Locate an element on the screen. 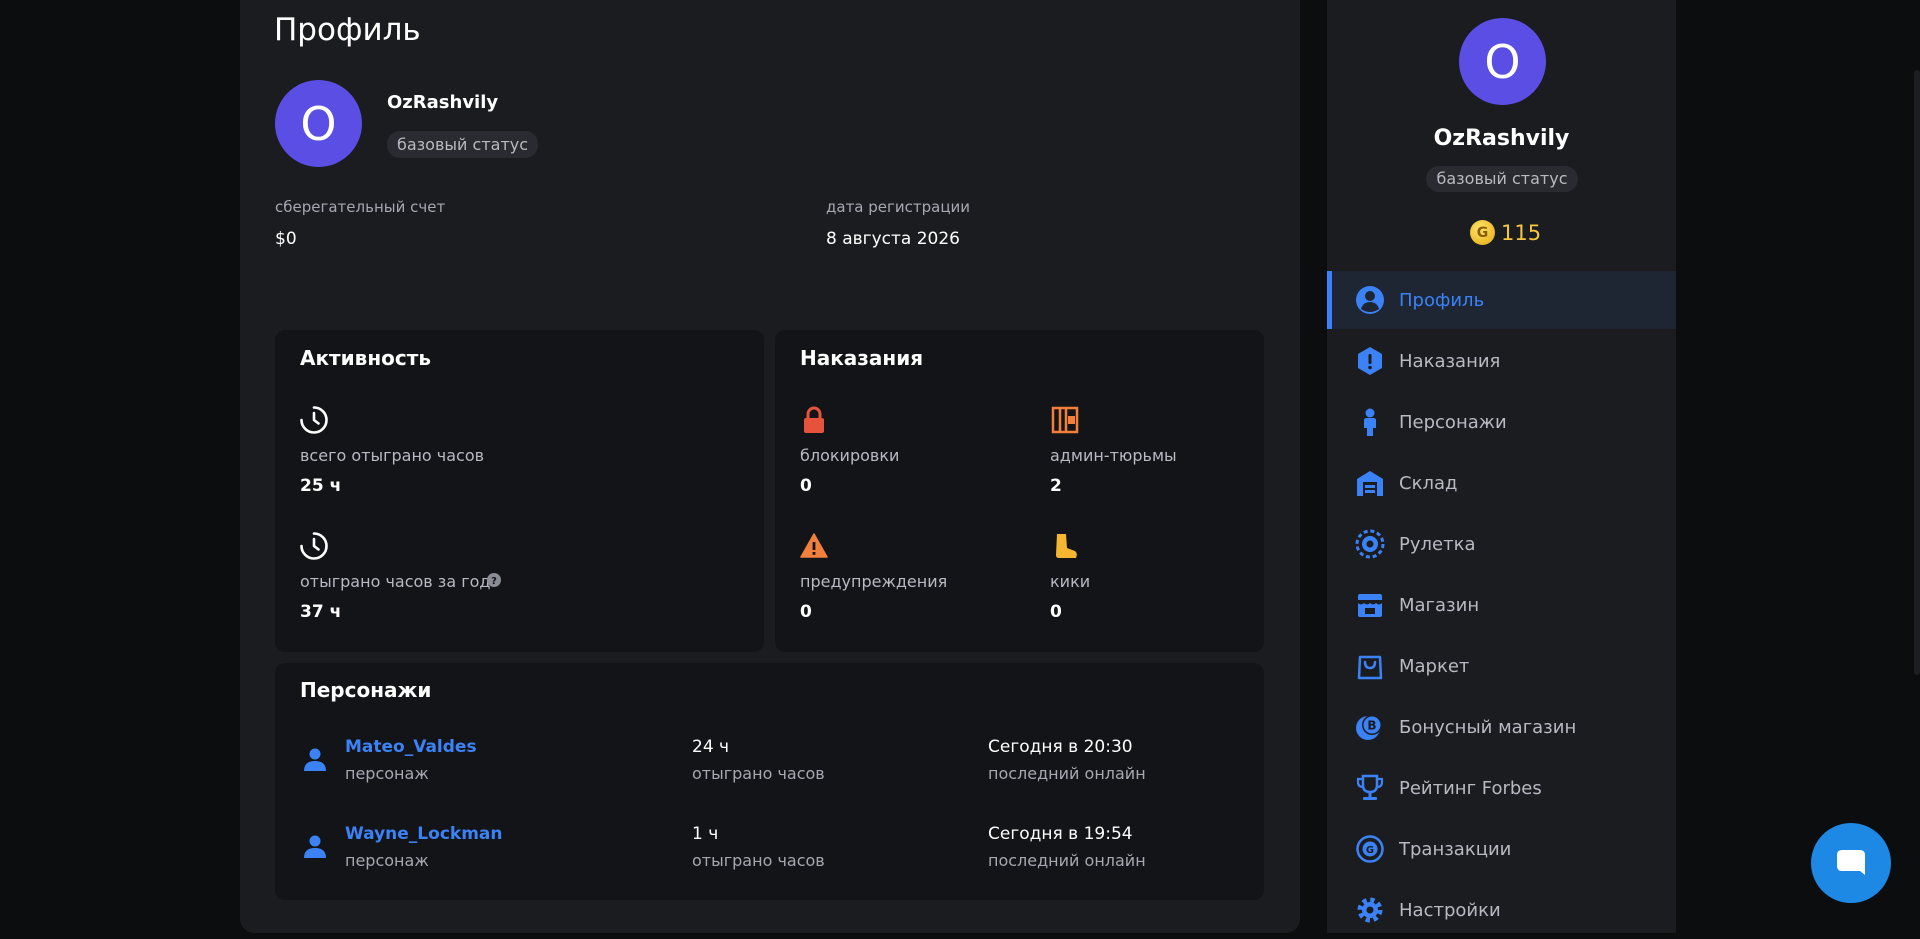  coin-value: 115 is located at coordinates (1521, 232).